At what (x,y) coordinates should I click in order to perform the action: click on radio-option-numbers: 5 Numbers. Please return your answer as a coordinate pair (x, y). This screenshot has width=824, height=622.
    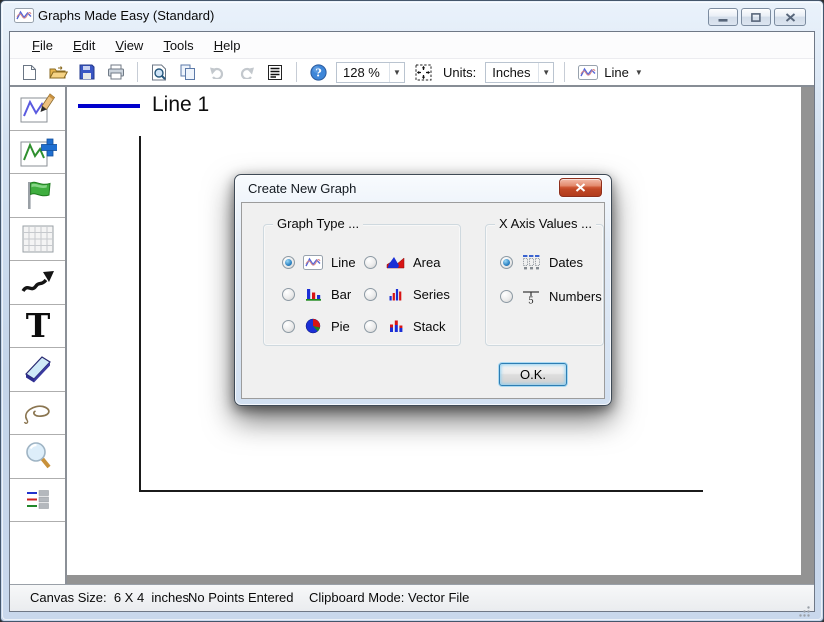
    Looking at the image, I should click on (551, 296).